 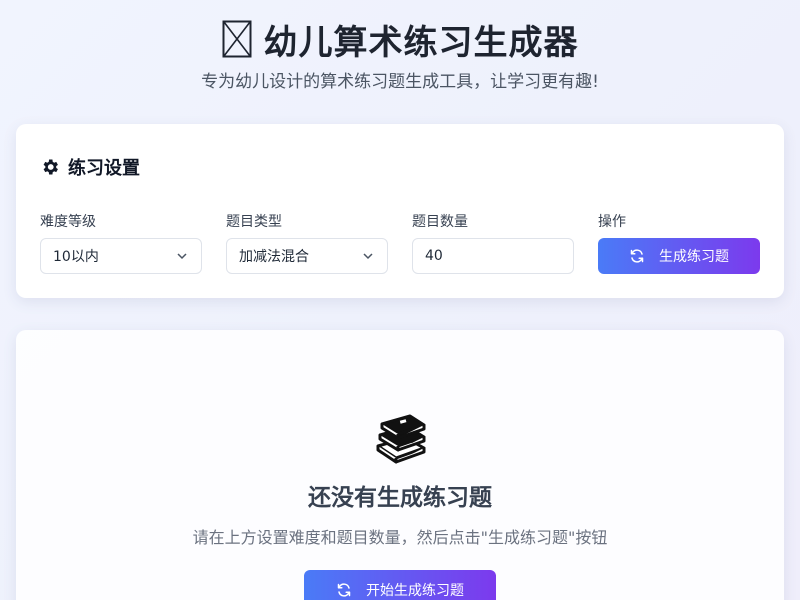 What do you see at coordinates (434, 256) in the screenshot?
I see `count-value: 40` at bounding box center [434, 256].